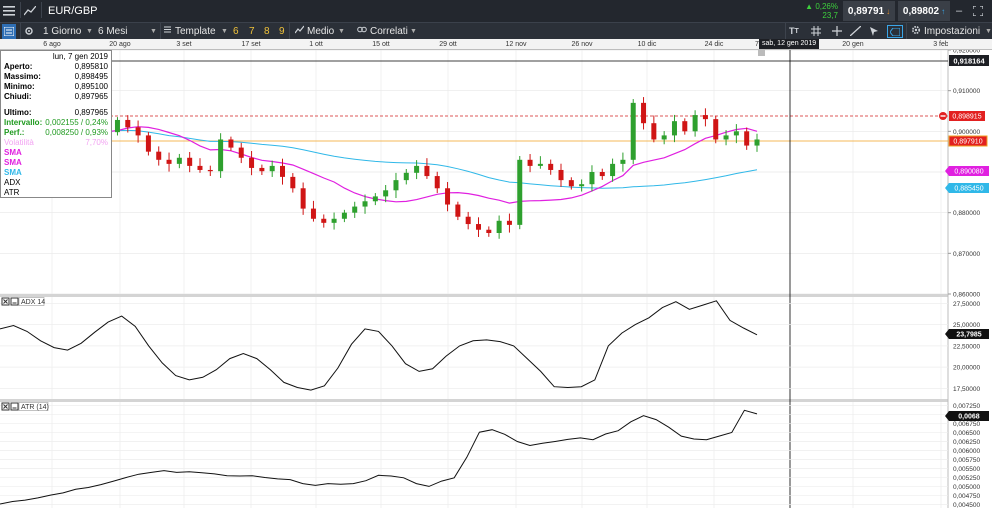  What do you see at coordinates (91, 96) in the screenshot?
I see `close-value: 0,897965` at bounding box center [91, 96].